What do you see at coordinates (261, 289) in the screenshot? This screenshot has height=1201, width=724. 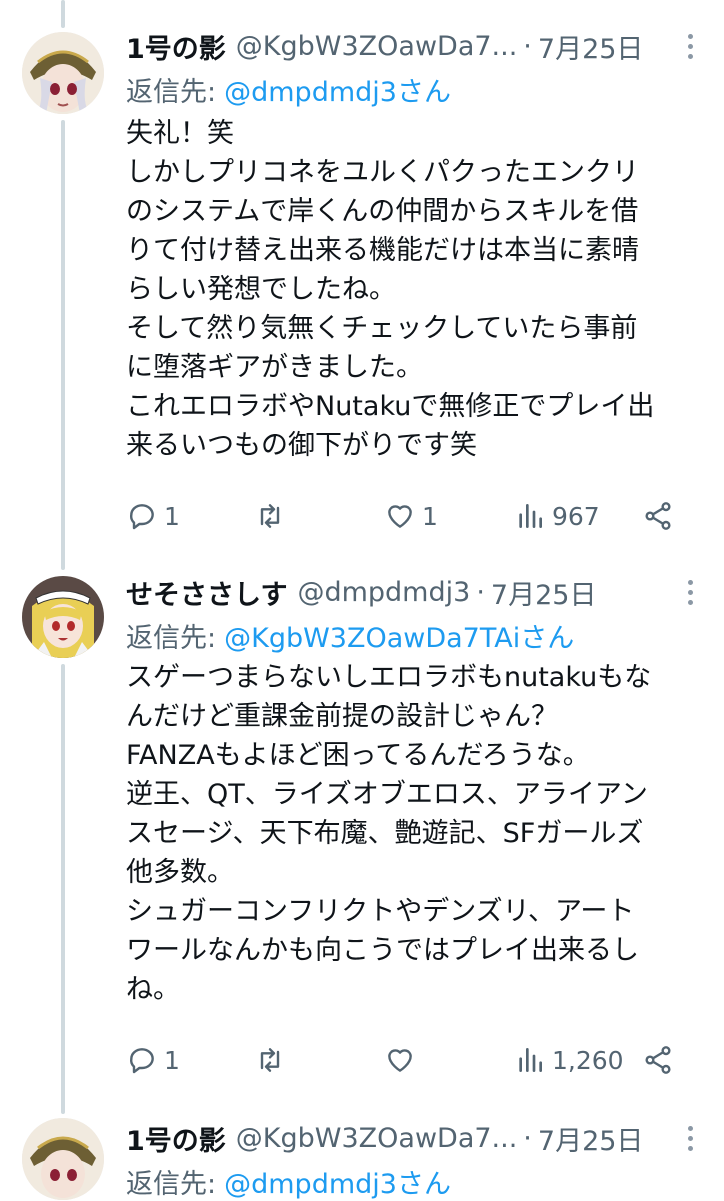 I see `tweet-text-line: らしい発想でしたね。` at bounding box center [261, 289].